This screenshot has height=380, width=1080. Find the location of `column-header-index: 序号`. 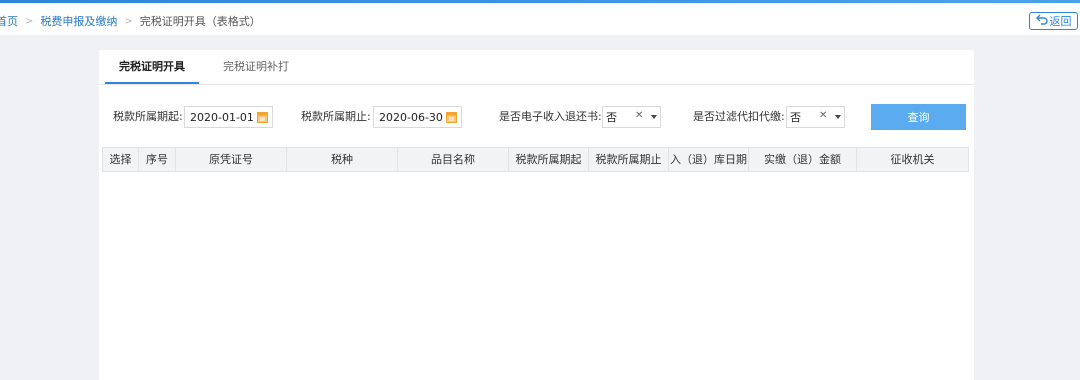

column-header-index: 序号 is located at coordinates (157, 159).